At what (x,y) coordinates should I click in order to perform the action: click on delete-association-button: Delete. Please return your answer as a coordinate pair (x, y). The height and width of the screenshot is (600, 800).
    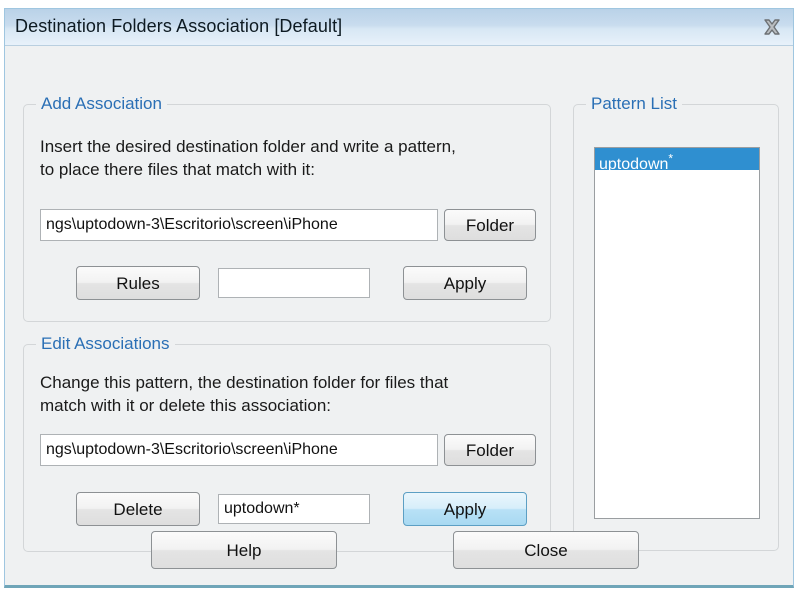
    Looking at the image, I should click on (138, 509).